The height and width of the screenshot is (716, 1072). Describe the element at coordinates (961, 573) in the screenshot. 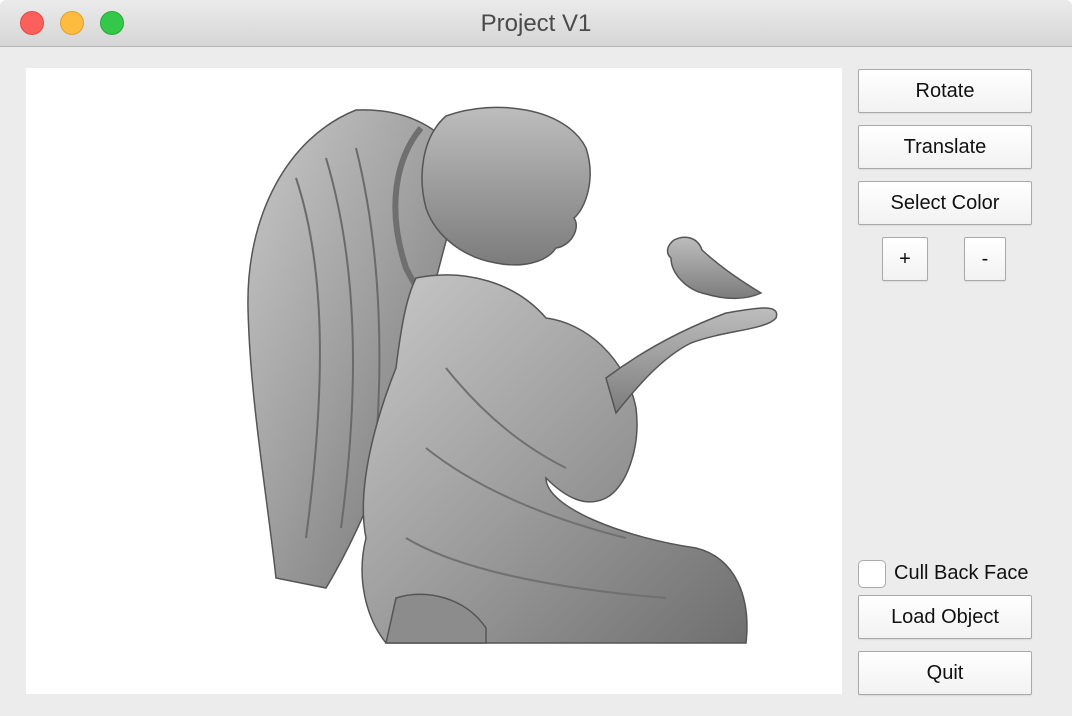

I see `cull-back-face-label: Cull Back Face` at that location.